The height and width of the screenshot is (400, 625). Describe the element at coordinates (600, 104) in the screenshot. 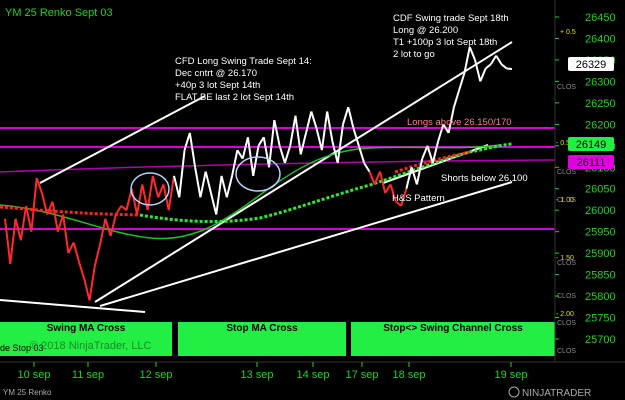

I see `y-tick-label: 26250` at that location.